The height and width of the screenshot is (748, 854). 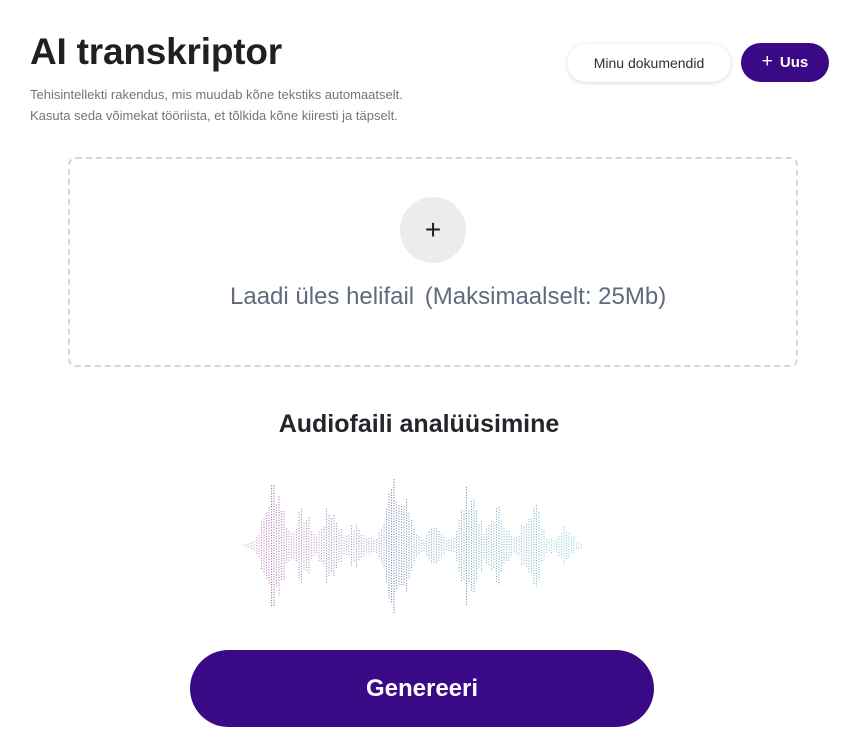 What do you see at coordinates (545, 296) in the screenshot?
I see `upload-size-limit: (Maksimaalselt: 25Mb)` at bounding box center [545, 296].